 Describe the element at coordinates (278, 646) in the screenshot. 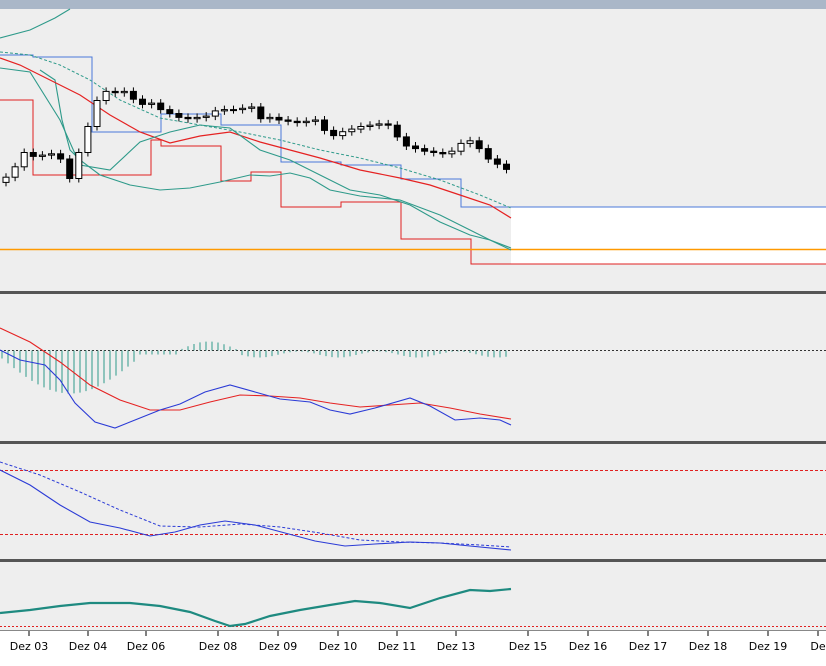

I see `x-tick-label: Dez 09` at that location.